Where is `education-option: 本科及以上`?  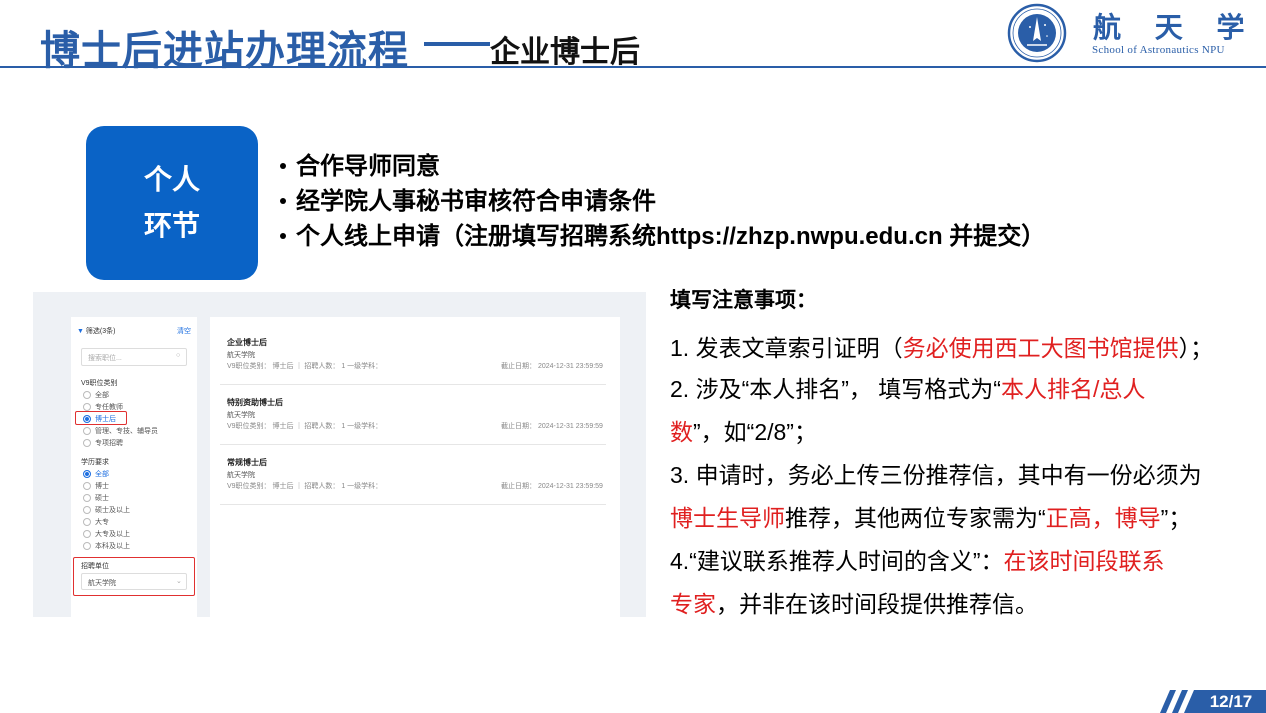 education-option: 本科及以上 is located at coordinates (106, 546).